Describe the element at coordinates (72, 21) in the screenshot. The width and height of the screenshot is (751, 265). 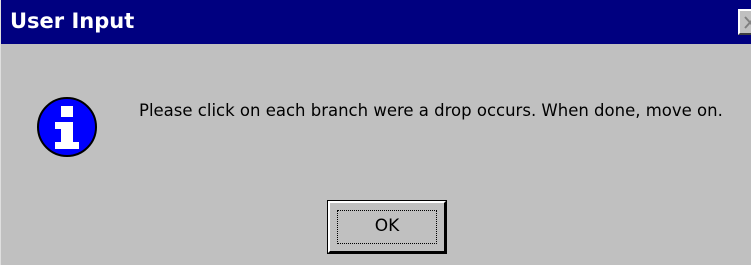
I see `window-title: User Input` at that location.